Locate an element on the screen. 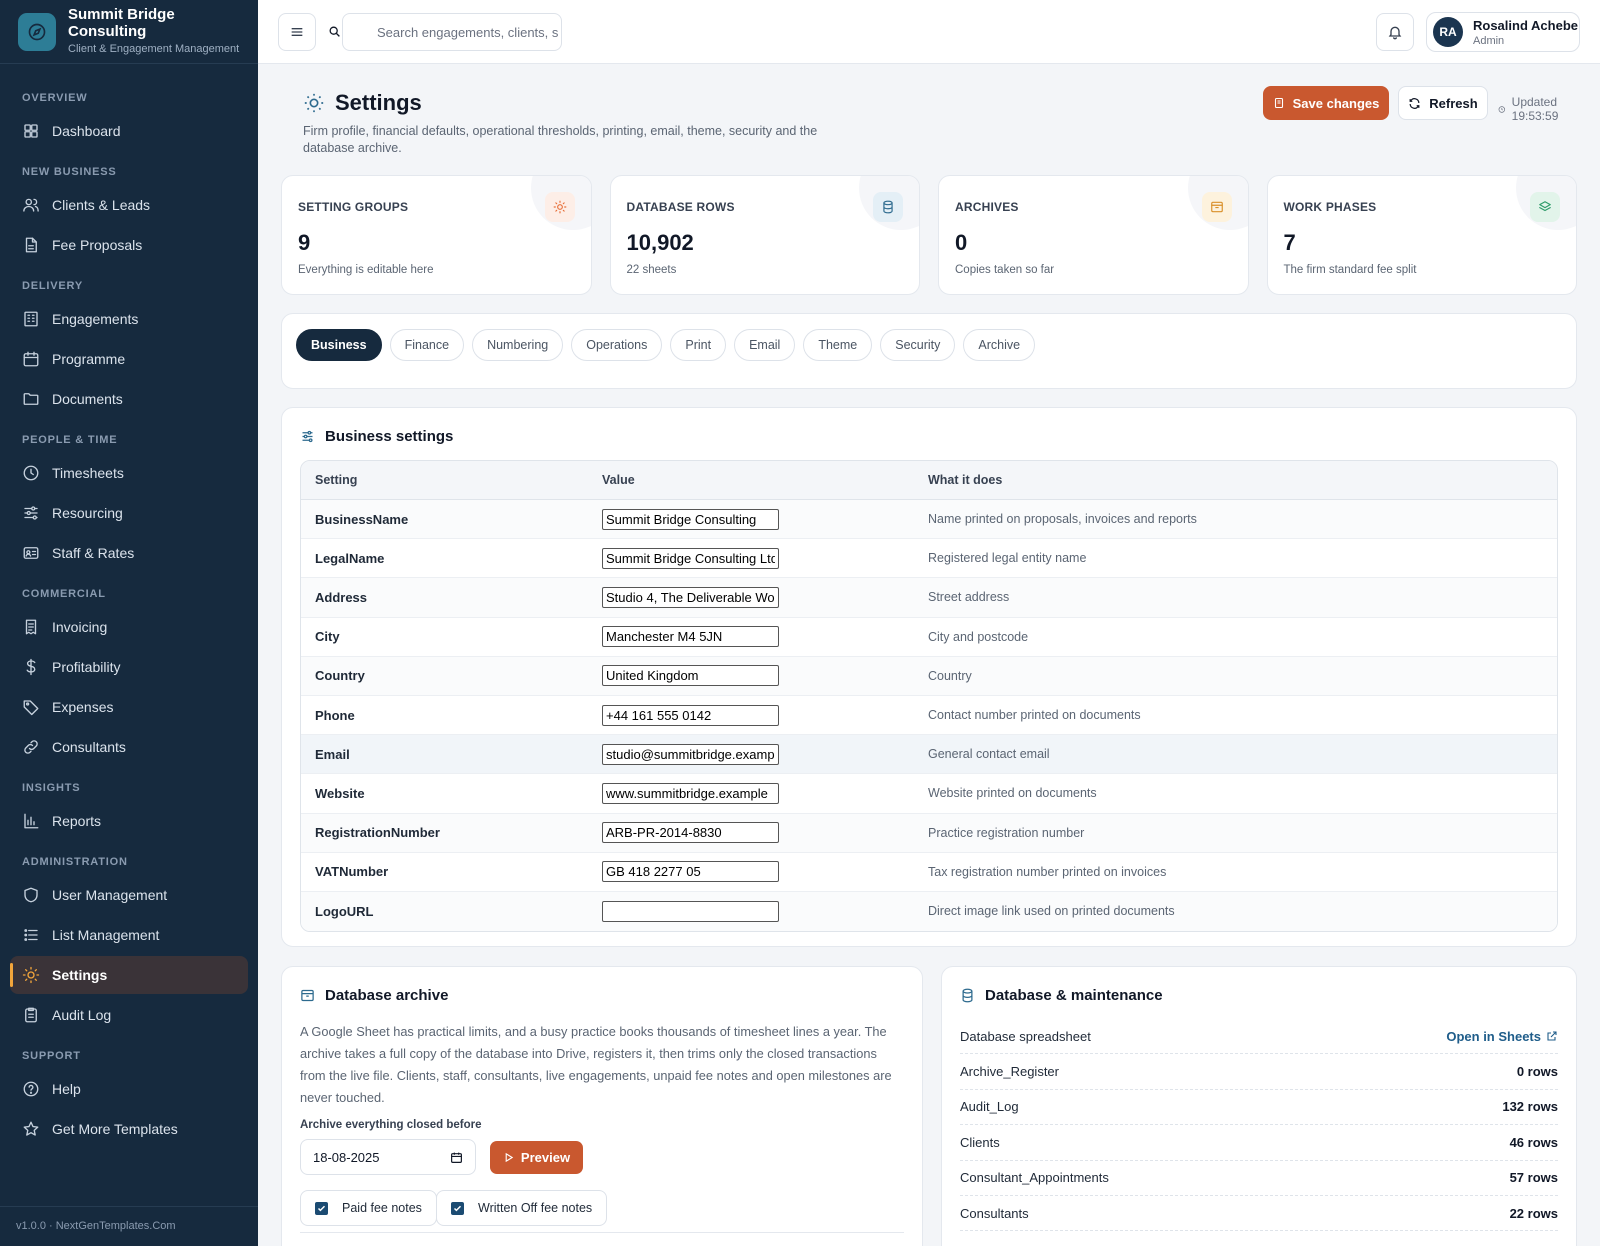  tab-operations: Operations is located at coordinates (617, 345).